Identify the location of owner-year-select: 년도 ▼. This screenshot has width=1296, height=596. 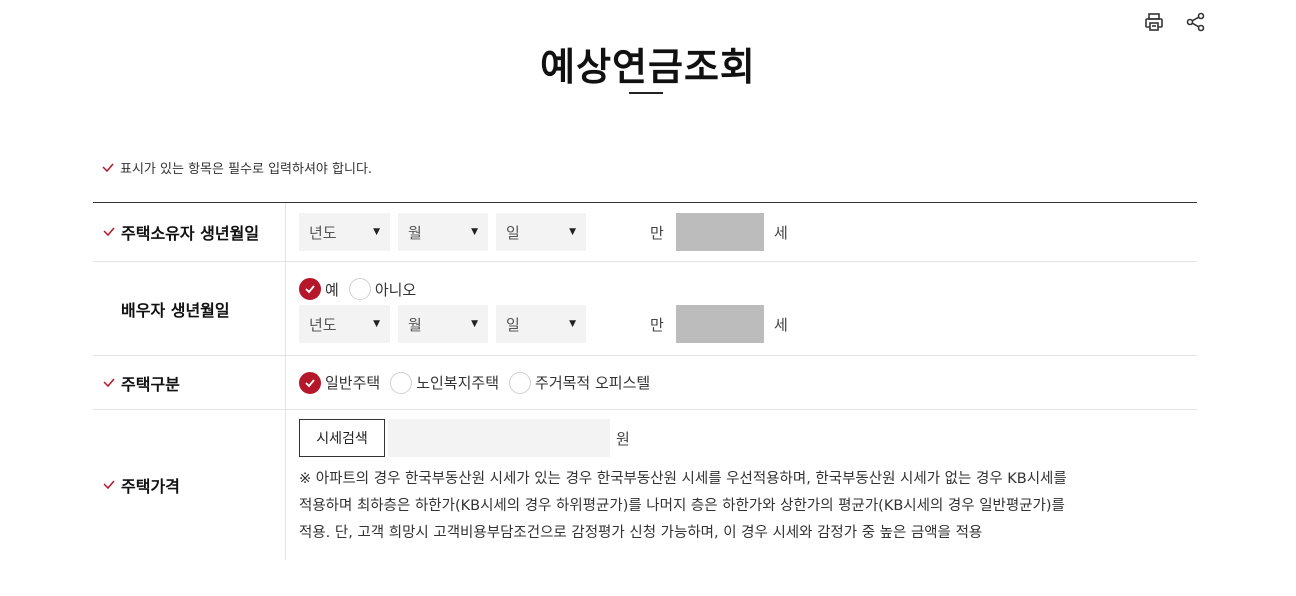
(344, 232).